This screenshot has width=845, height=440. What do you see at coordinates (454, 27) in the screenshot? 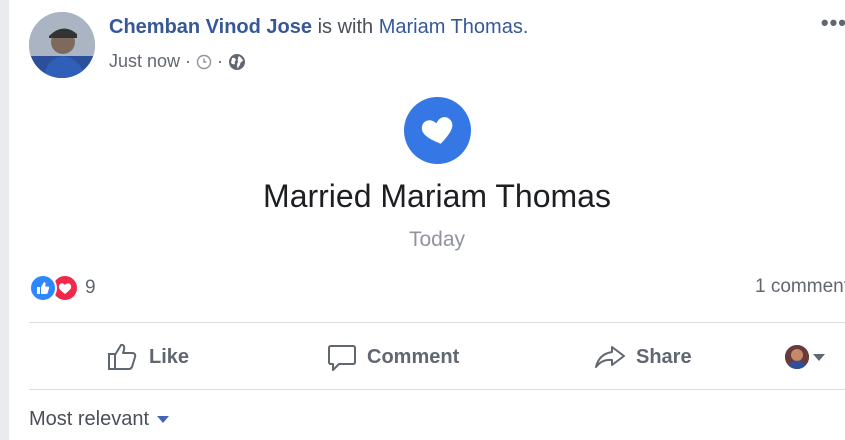
I see `tagged-person: Mariam Thomas.` at bounding box center [454, 27].